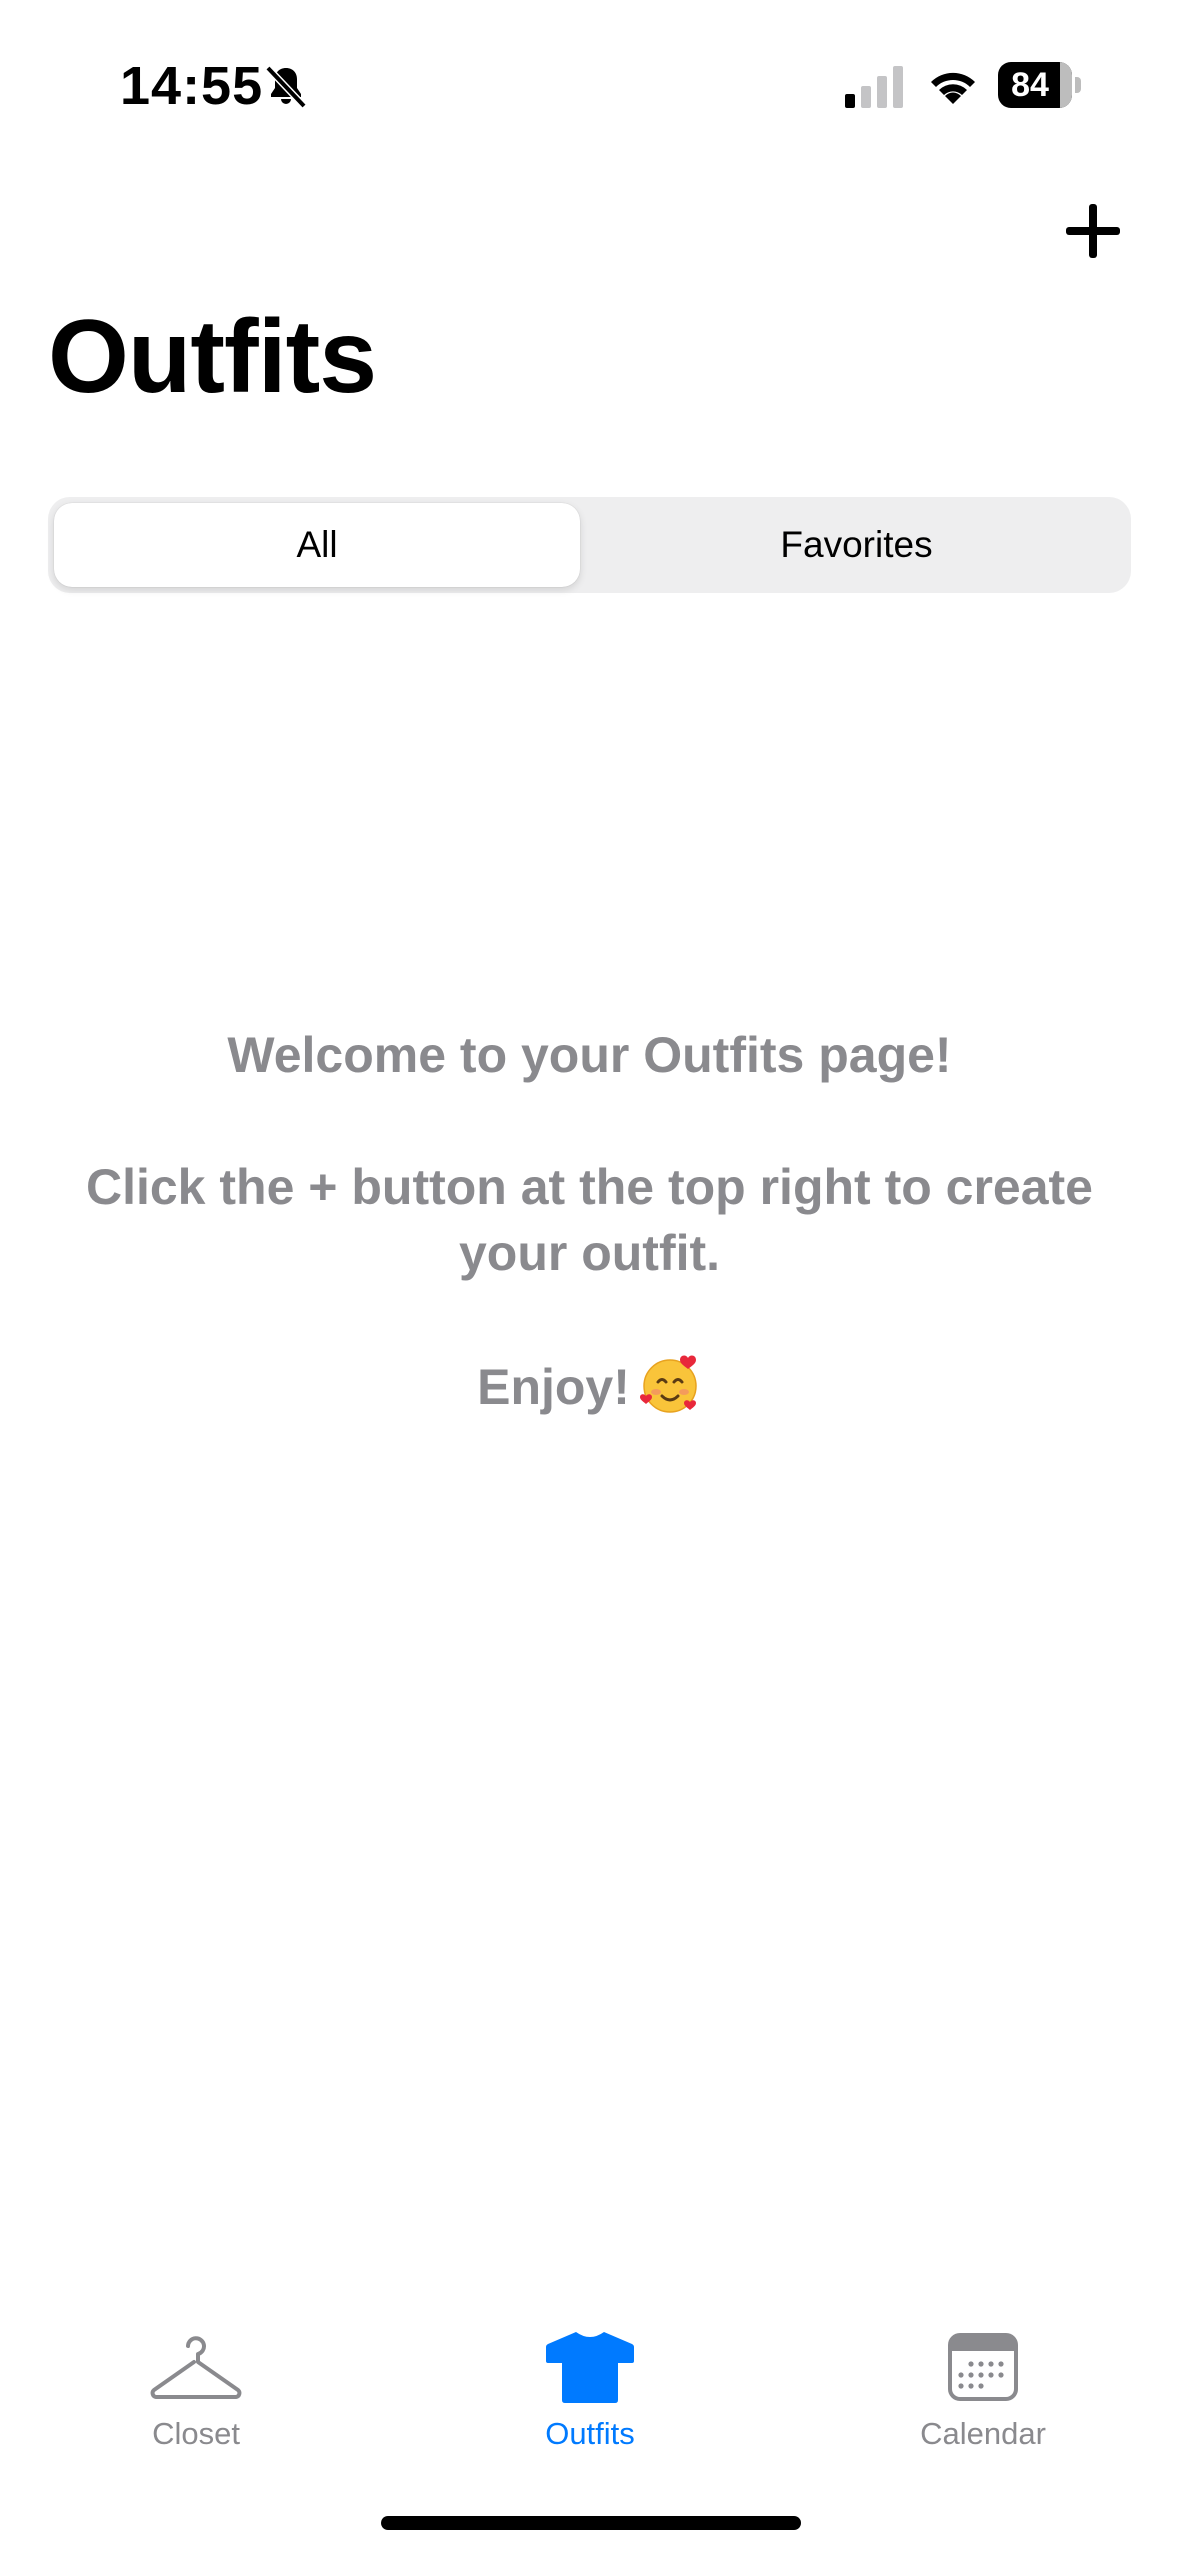  Describe the element at coordinates (856, 545) in the screenshot. I see `segment-favorites: Favorites` at that location.